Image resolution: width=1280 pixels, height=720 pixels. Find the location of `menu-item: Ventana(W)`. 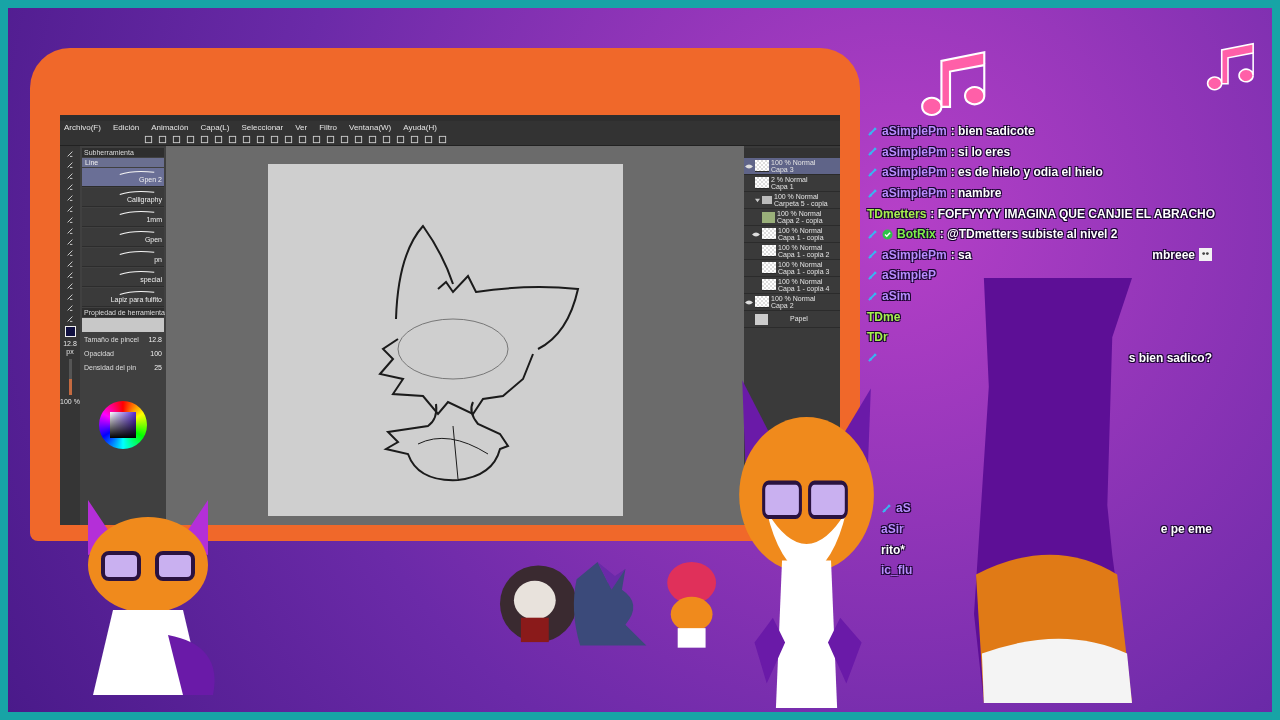

menu-item: Ventana(W) is located at coordinates (370, 127).